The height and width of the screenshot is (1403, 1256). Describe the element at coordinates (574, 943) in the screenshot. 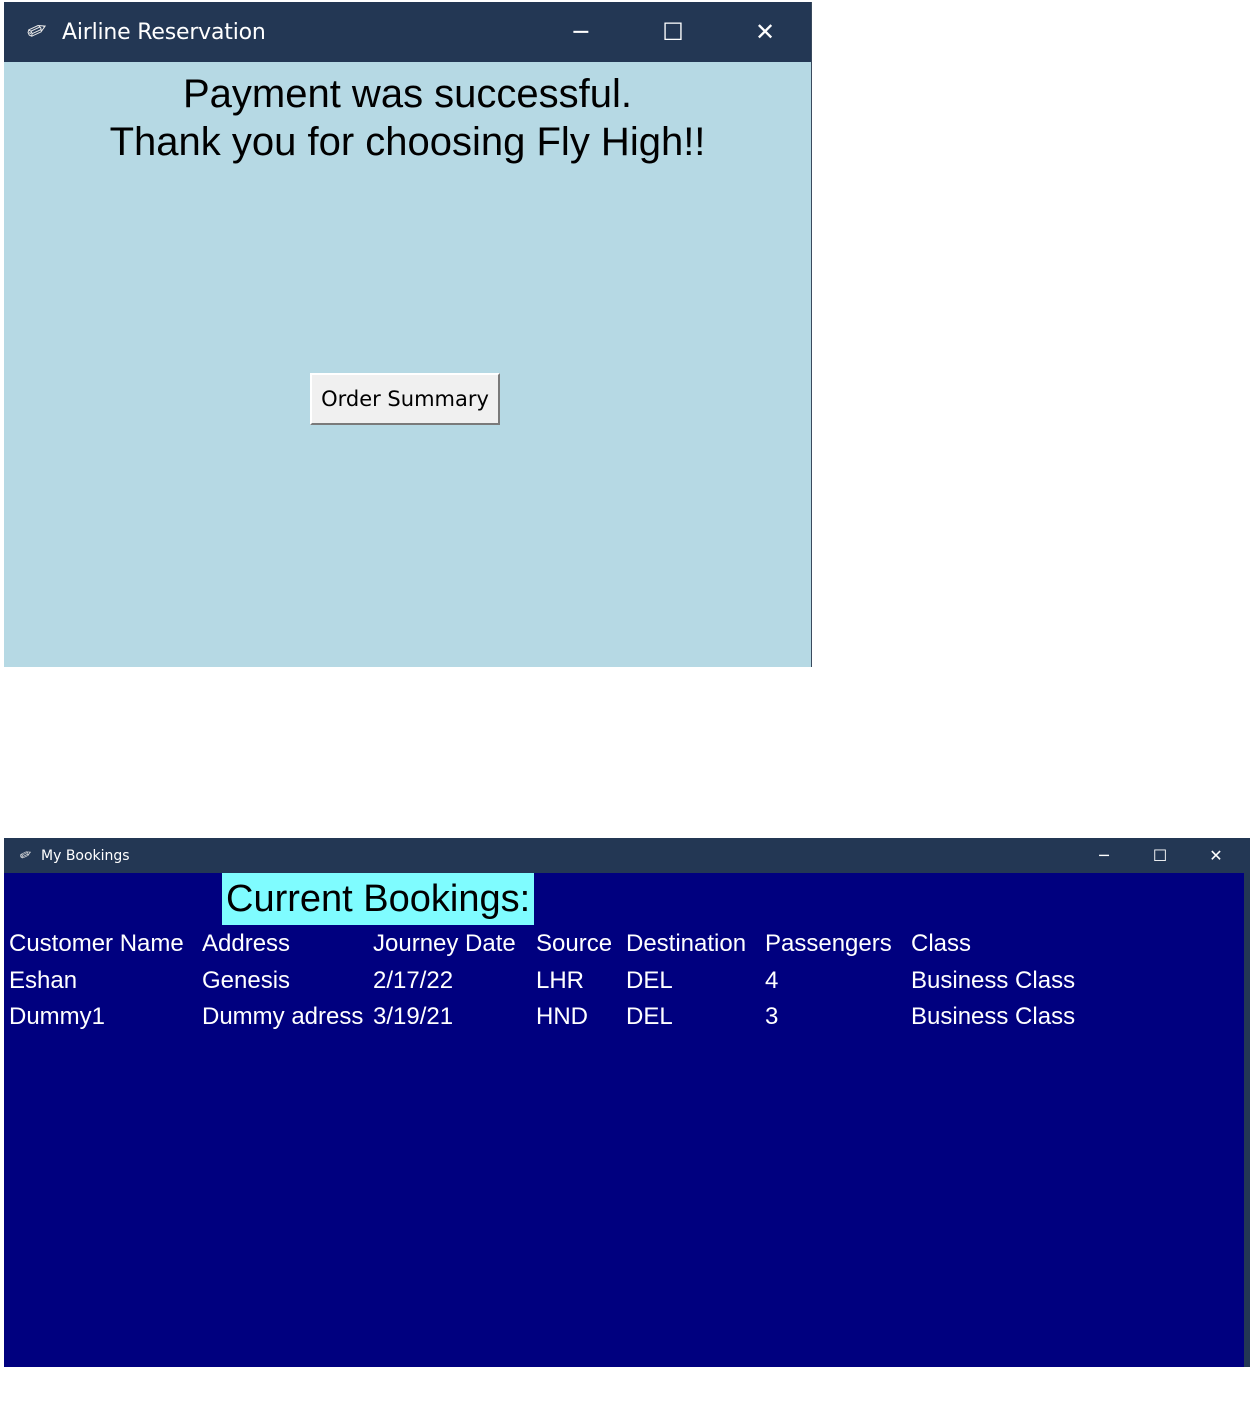

I see `column-header-source: Source` at that location.